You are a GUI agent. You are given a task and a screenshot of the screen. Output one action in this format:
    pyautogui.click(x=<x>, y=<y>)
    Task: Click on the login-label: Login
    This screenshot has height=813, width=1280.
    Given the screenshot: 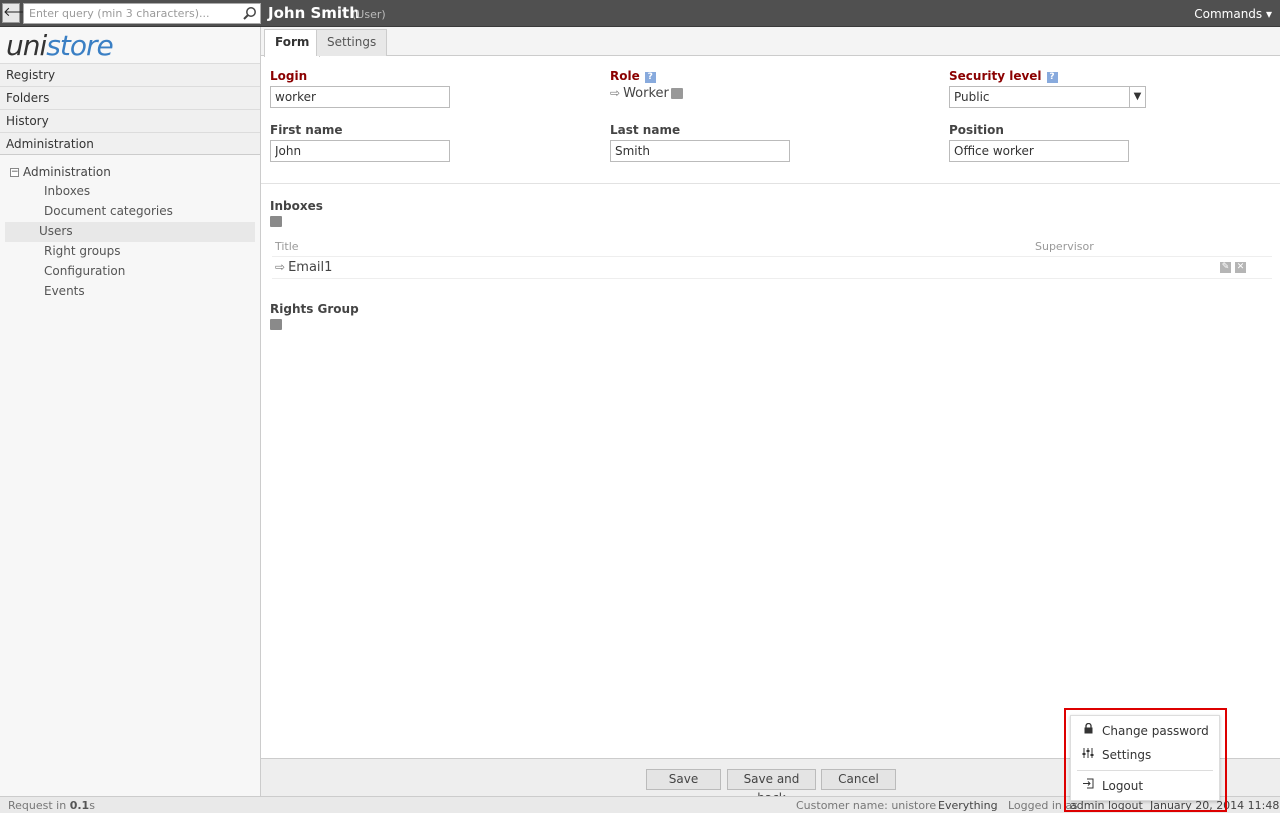 What is the action you would take?
    pyautogui.click(x=289, y=76)
    